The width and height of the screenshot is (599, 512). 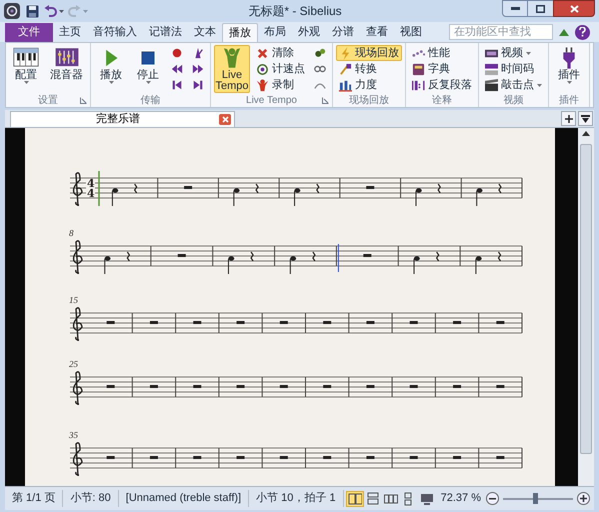 I want to click on ribbon-button: 反复段落, so click(x=442, y=85).